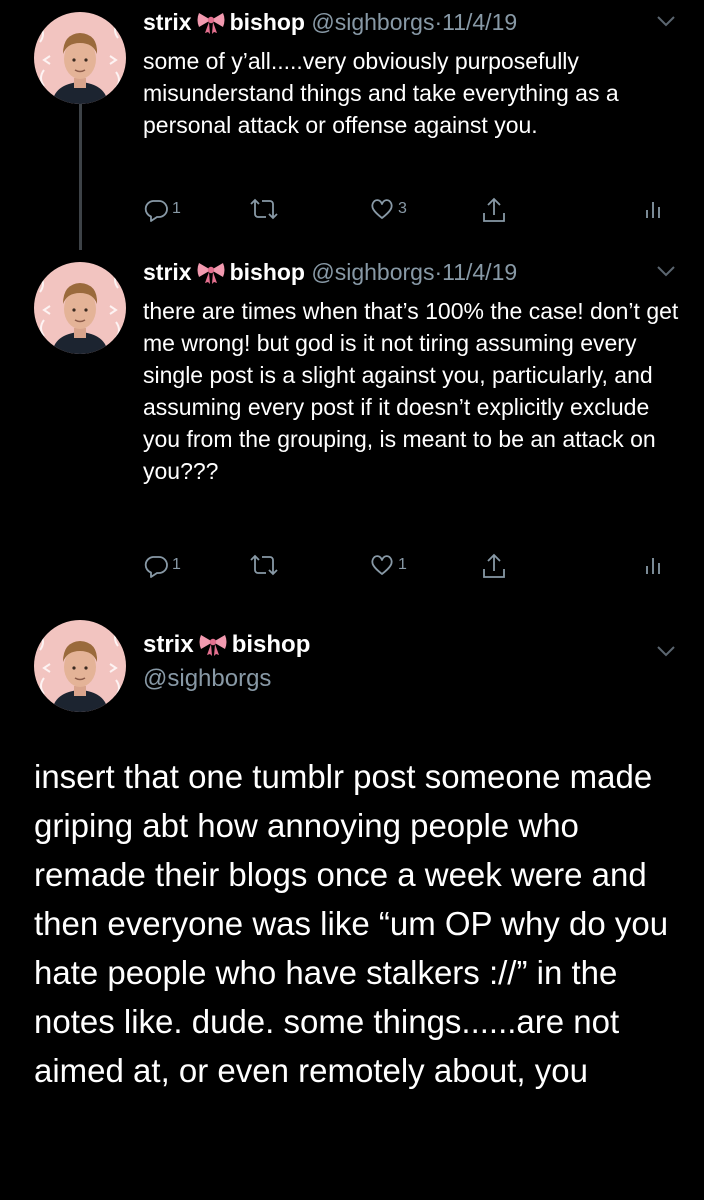 This screenshot has width=704, height=1200. What do you see at coordinates (402, 208) in the screenshot?
I see `like-count: 3` at bounding box center [402, 208].